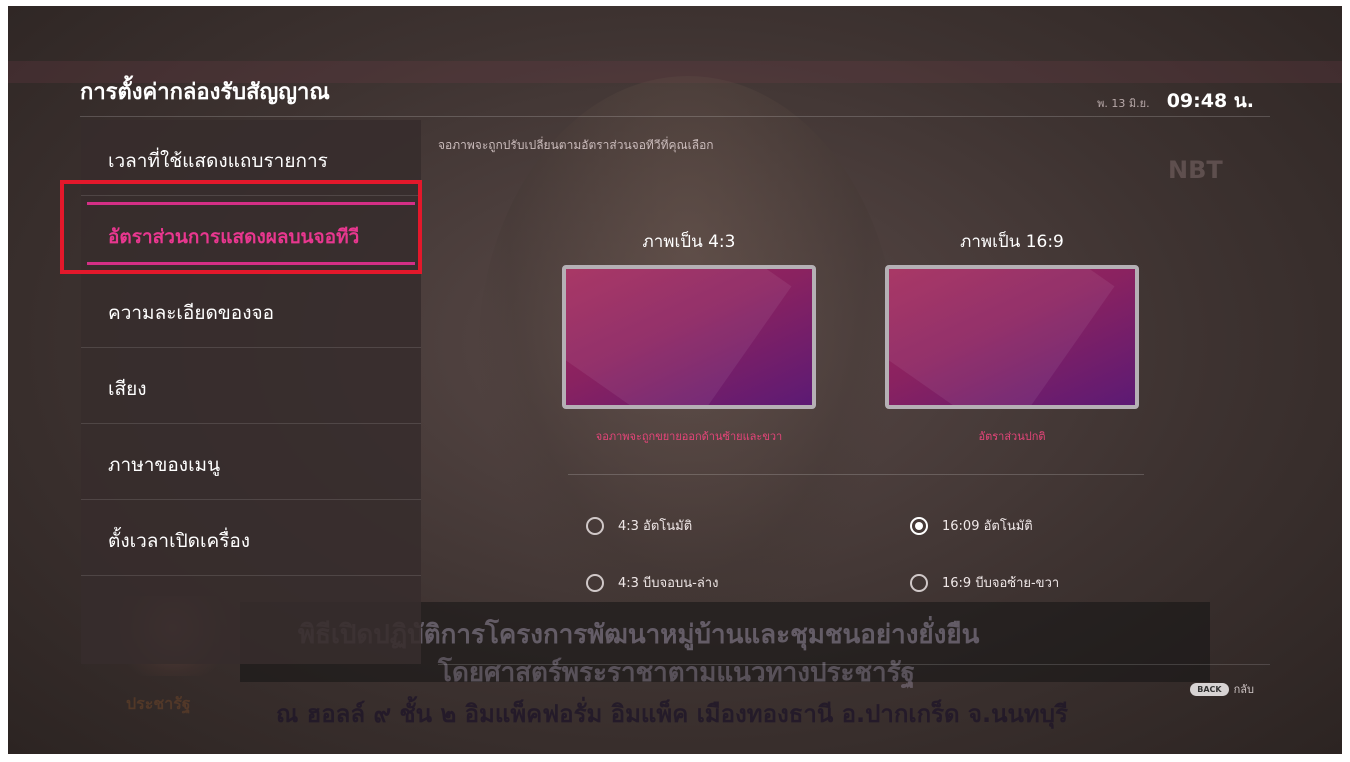 Image resolution: width=1350 pixels, height=762 pixels. What do you see at coordinates (179, 541) in the screenshot?
I see `menu-item-label: ตั้งเวลาเปิดเครื่อง` at bounding box center [179, 541].